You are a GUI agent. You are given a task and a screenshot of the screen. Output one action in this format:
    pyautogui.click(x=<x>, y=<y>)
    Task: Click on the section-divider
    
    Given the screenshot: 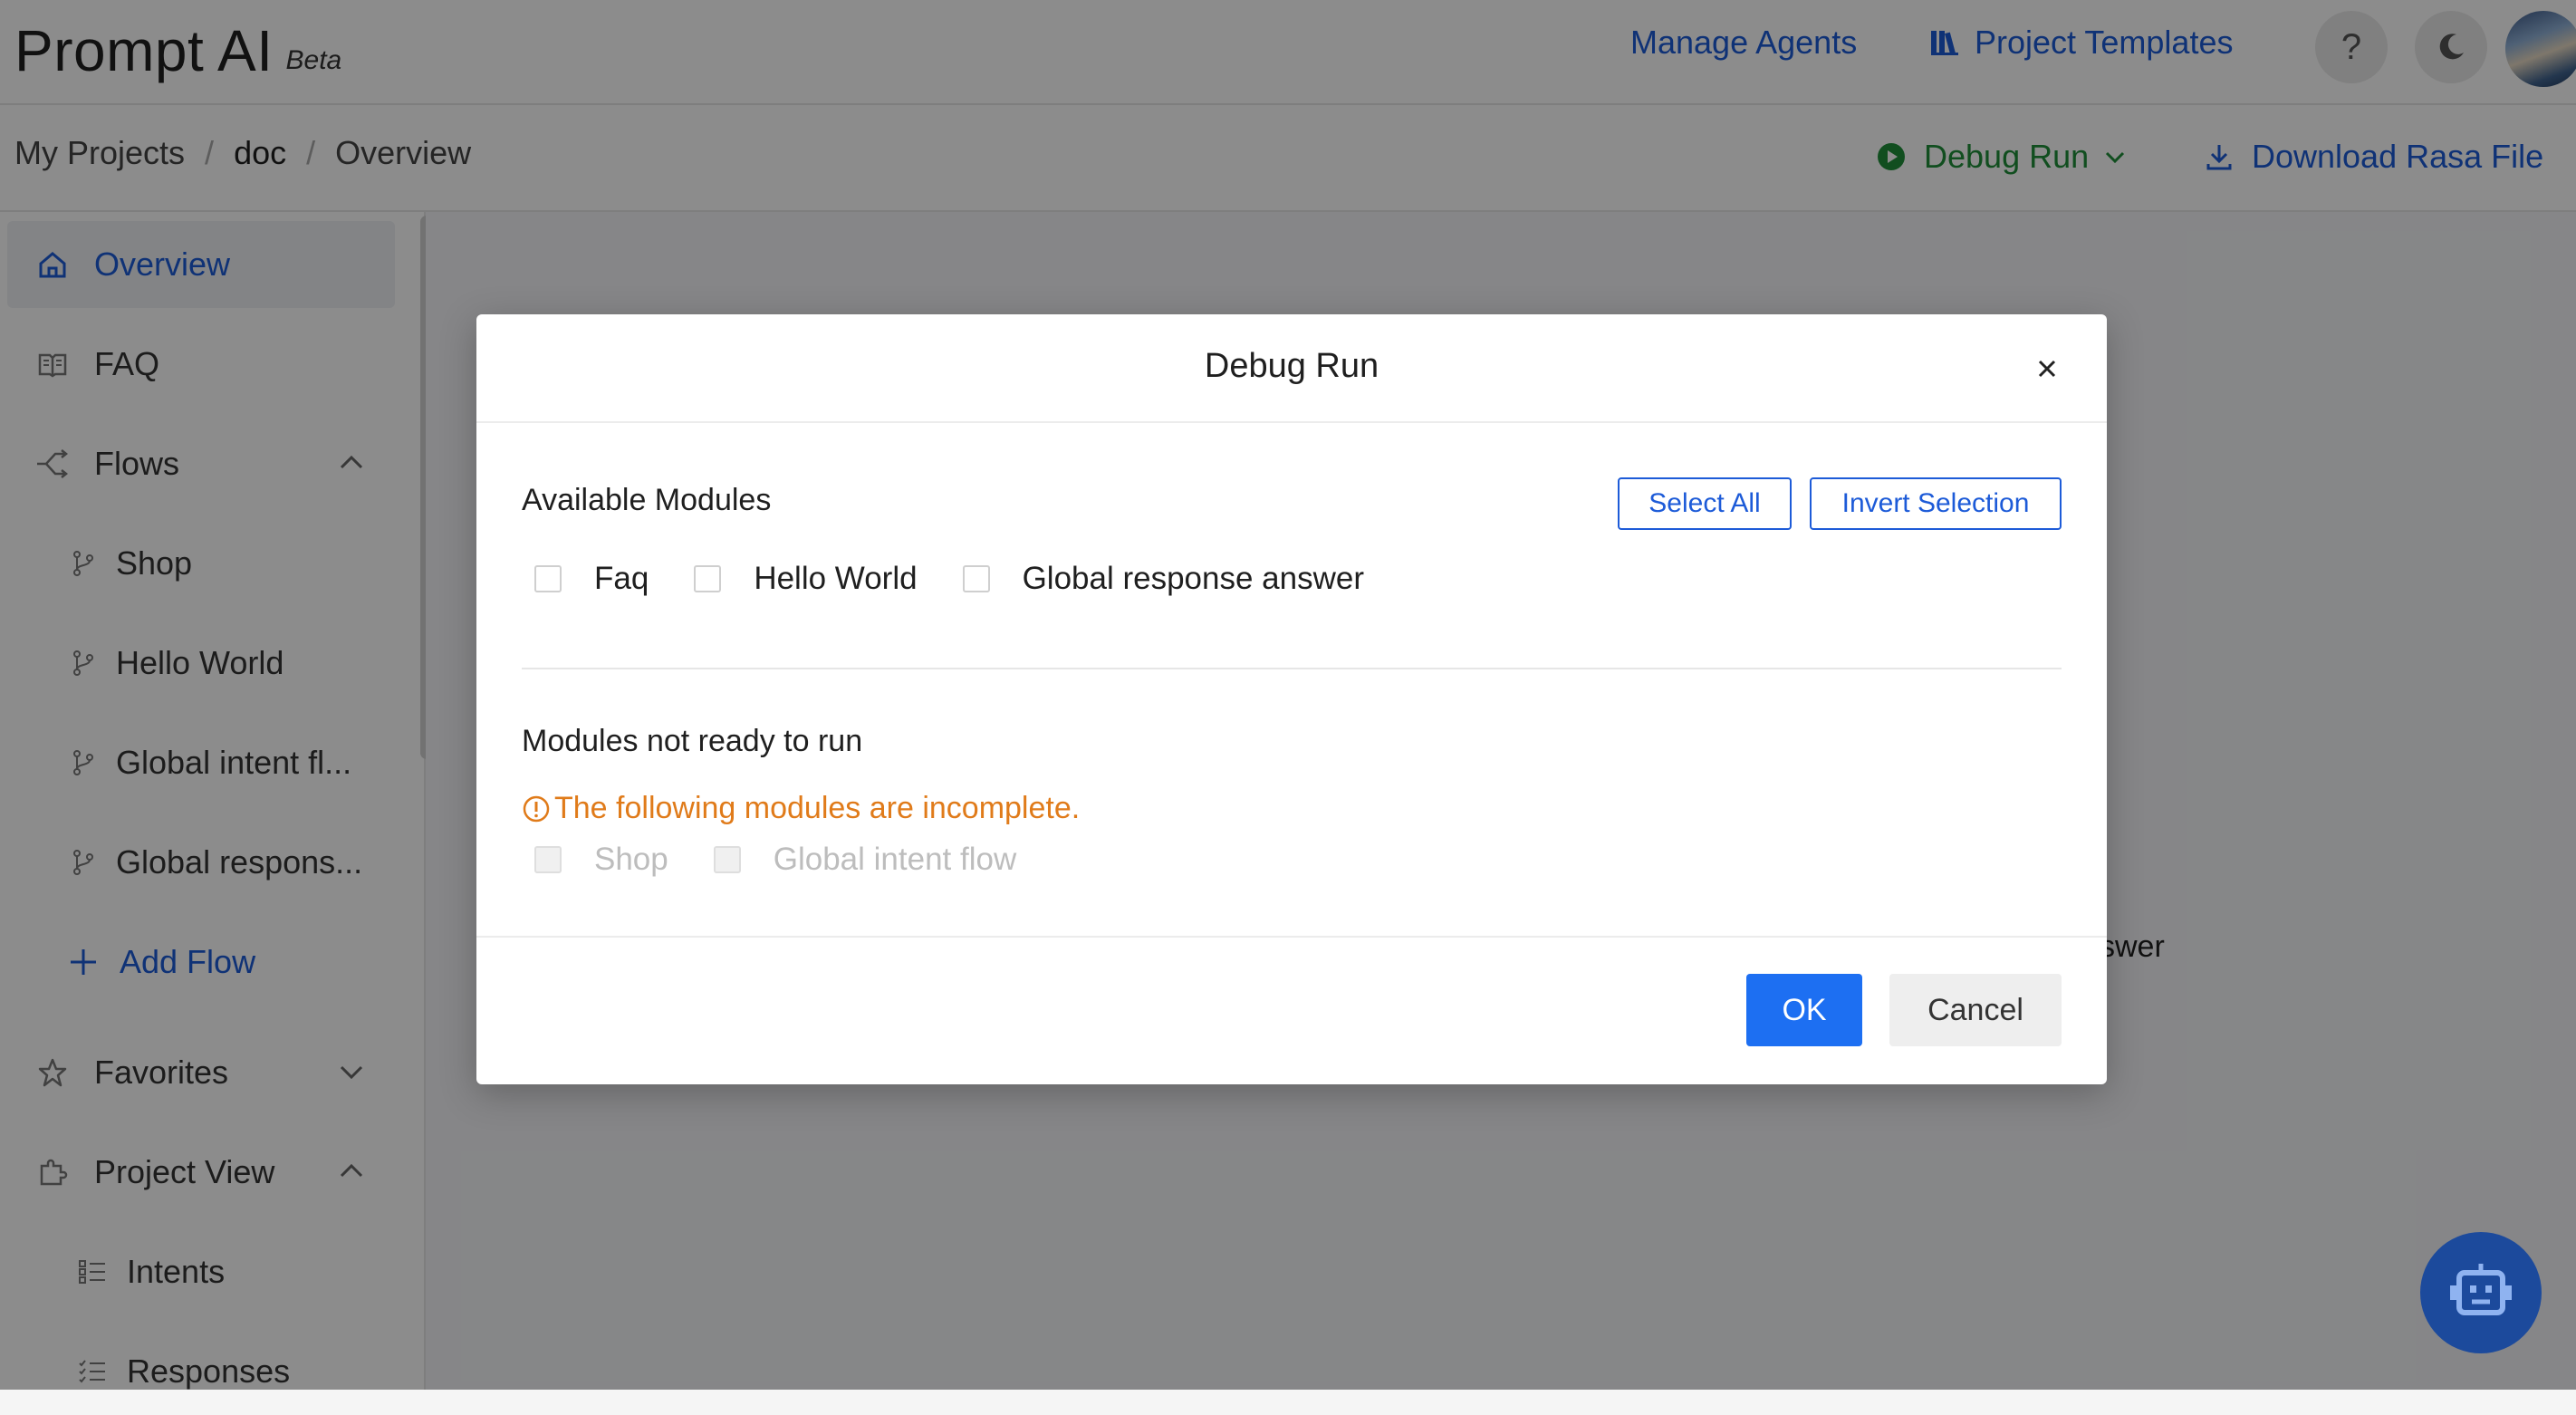 What is the action you would take?
    pyautogui.click(x=1292, y=668)
    